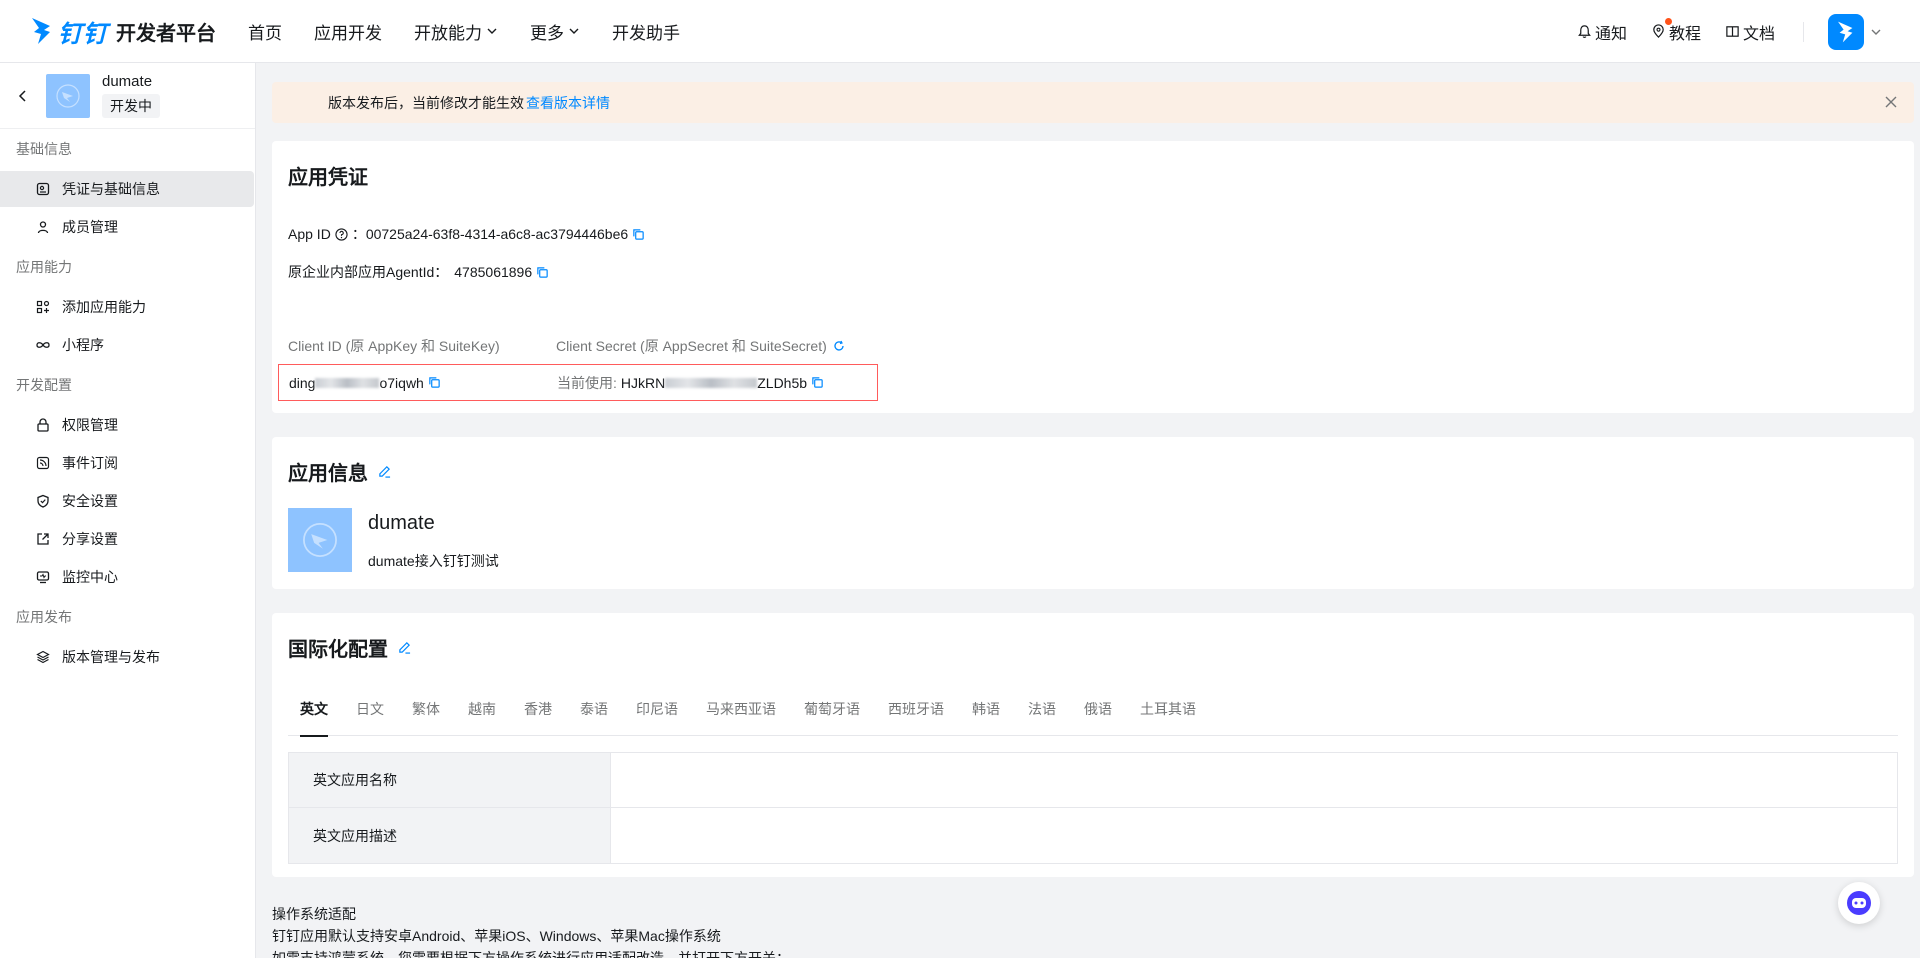  What do you see at coordinates (711, 382) in the screenshot?
I see `masked-text` at bounding box center [711, 382].